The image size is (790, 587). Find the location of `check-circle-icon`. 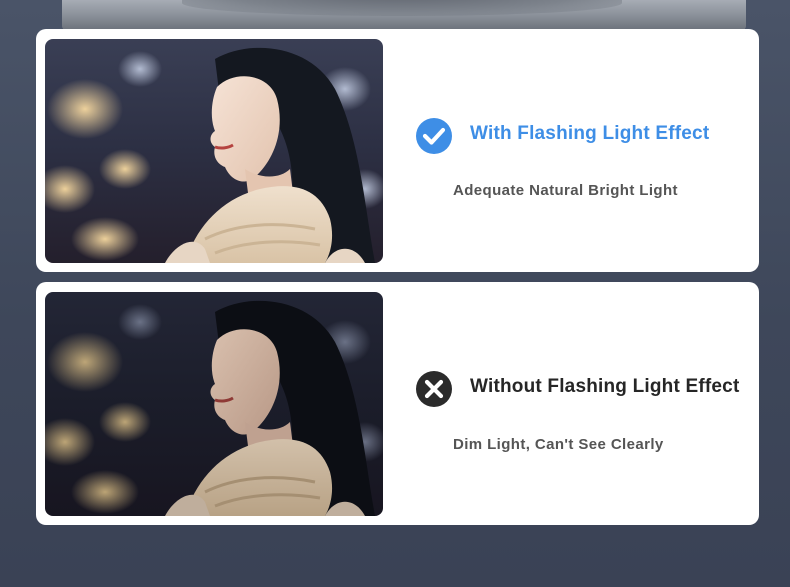

check-circle-icon is located at coordinates (434, 136).